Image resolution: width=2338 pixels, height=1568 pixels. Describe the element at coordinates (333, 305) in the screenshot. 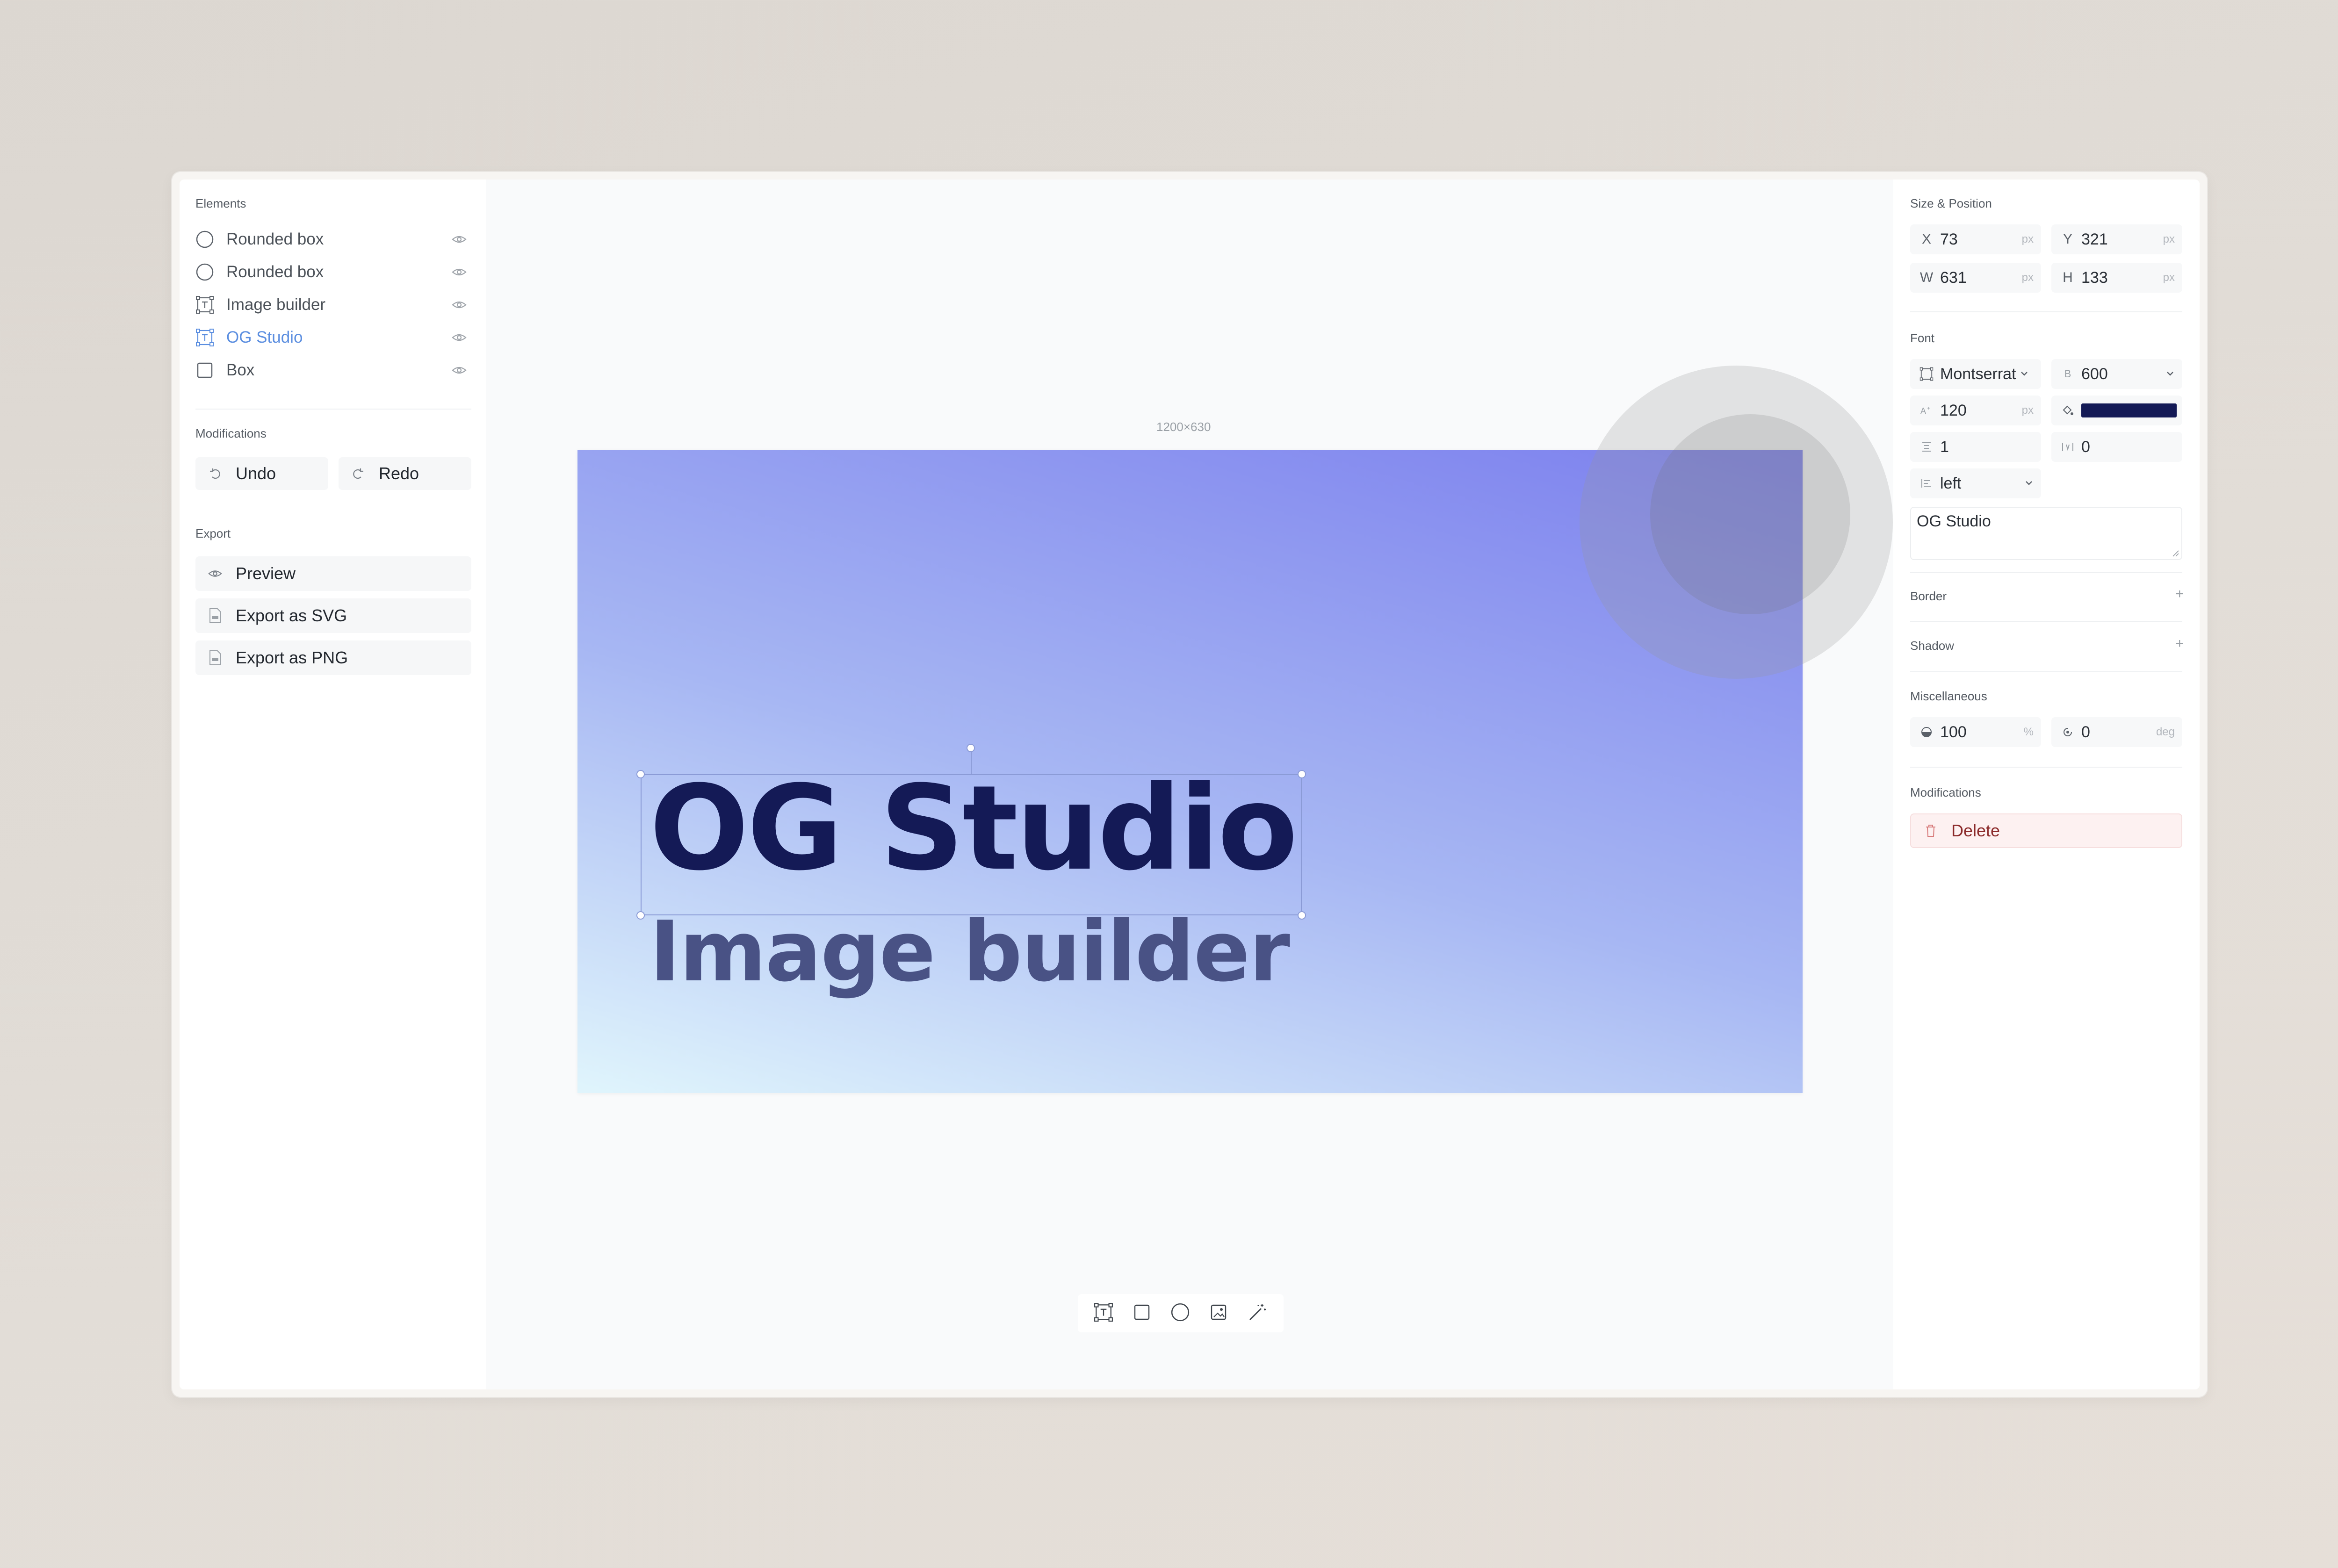

I see `element-item-image-builder: Image builder` at that location.